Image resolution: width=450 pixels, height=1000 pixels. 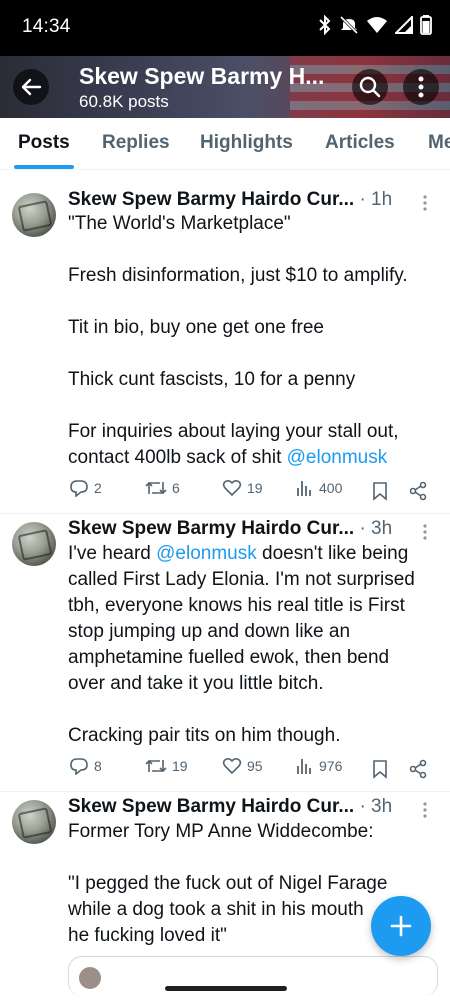 I want to click on reply-count: 8, so click(x=98, y=766).